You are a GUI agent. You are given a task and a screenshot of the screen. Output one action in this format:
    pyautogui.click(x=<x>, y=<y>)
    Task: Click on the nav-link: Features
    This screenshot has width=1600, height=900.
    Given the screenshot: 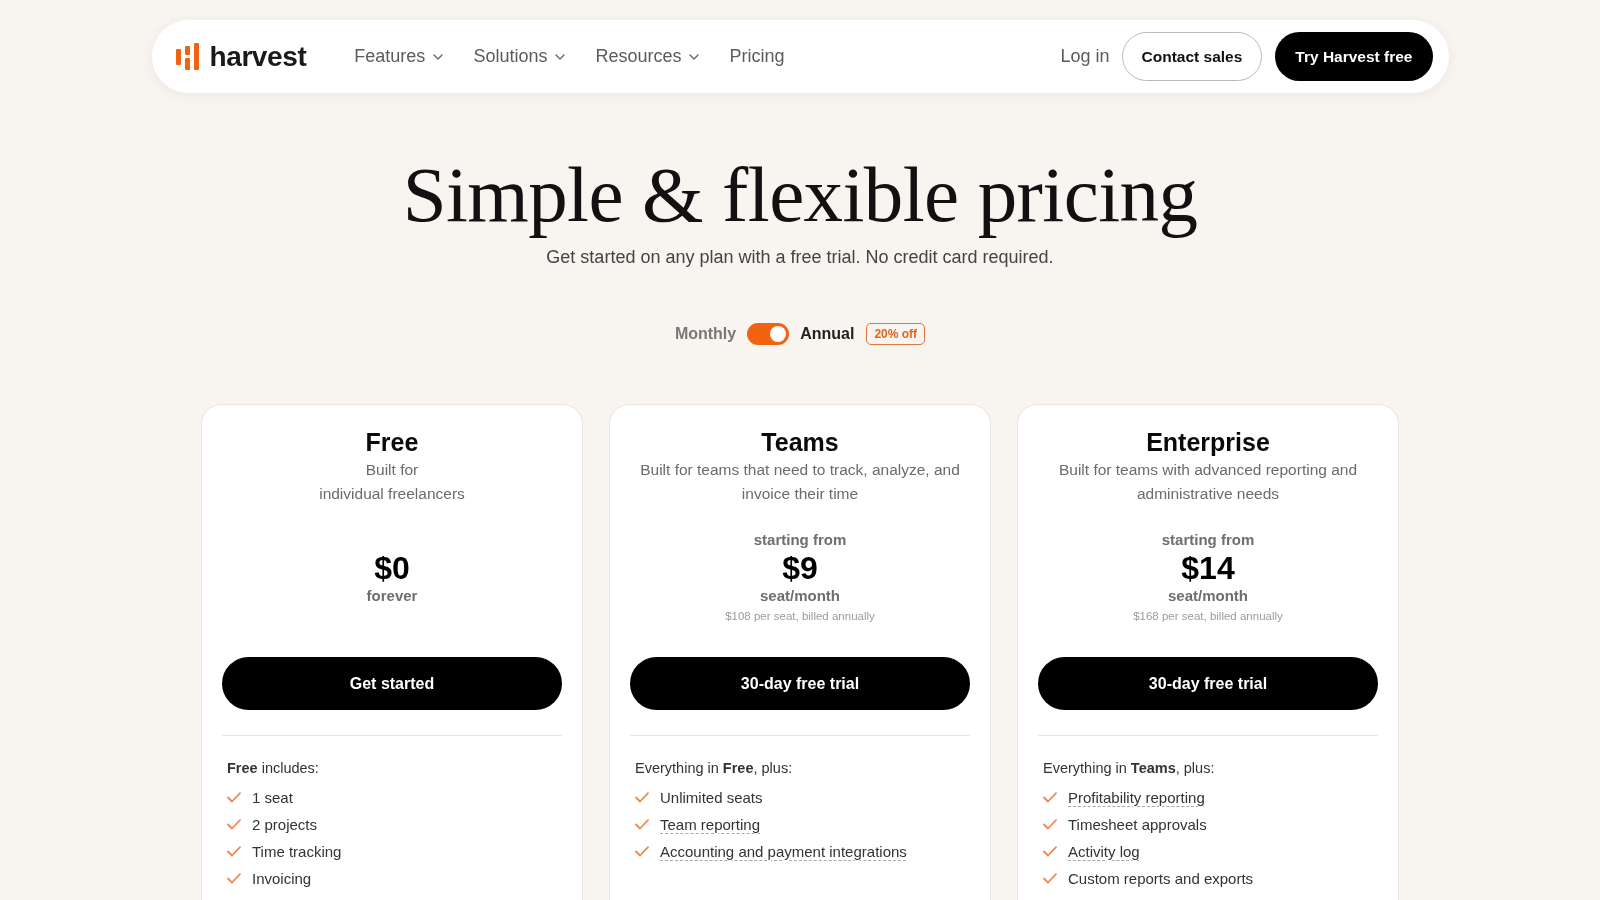 What is the action you would take?
    pyautogui.click(x=399, y=56)
    